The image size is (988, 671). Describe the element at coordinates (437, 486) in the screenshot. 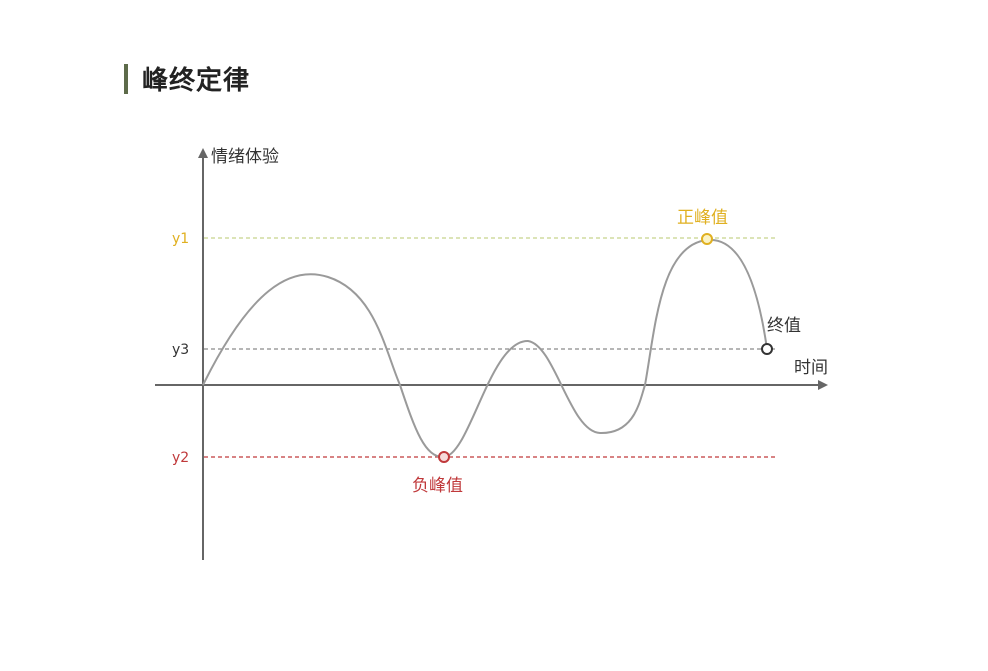

I see `negative-peak-label: 负峰值` at that location.